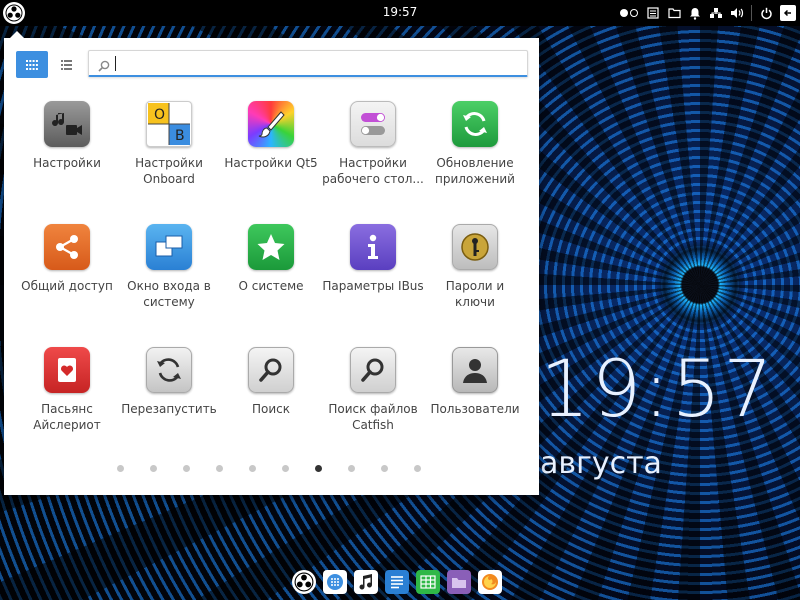 This screenshot has height=600, width=800. What do you see at coordinates (657, 390) in the screenshot?
I see `desktop-clock: 19:57` at bounding box center [657, 390].